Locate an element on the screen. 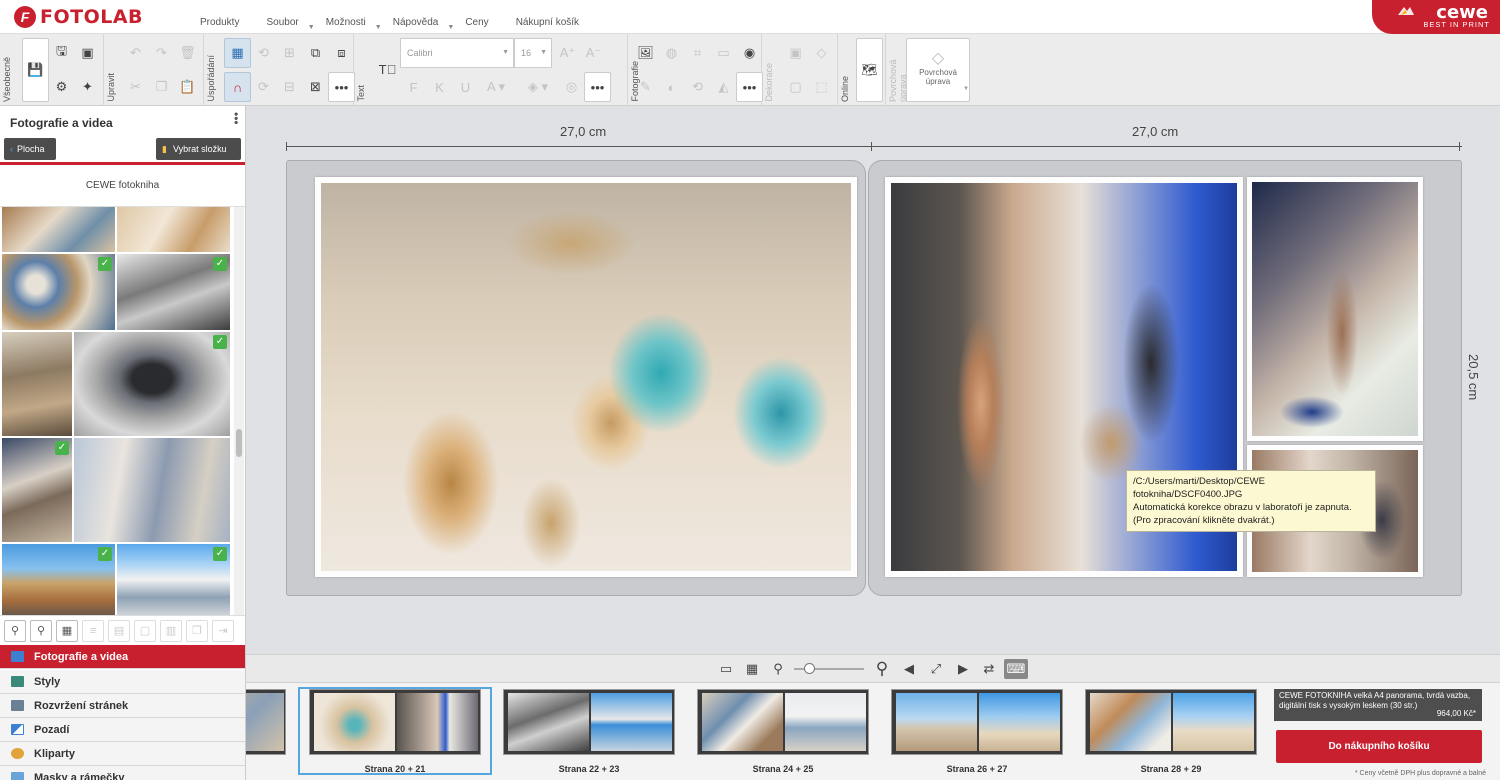 The image size is (1500, 780). text-effect-button: ◎ is located at coordinates (571, 87).